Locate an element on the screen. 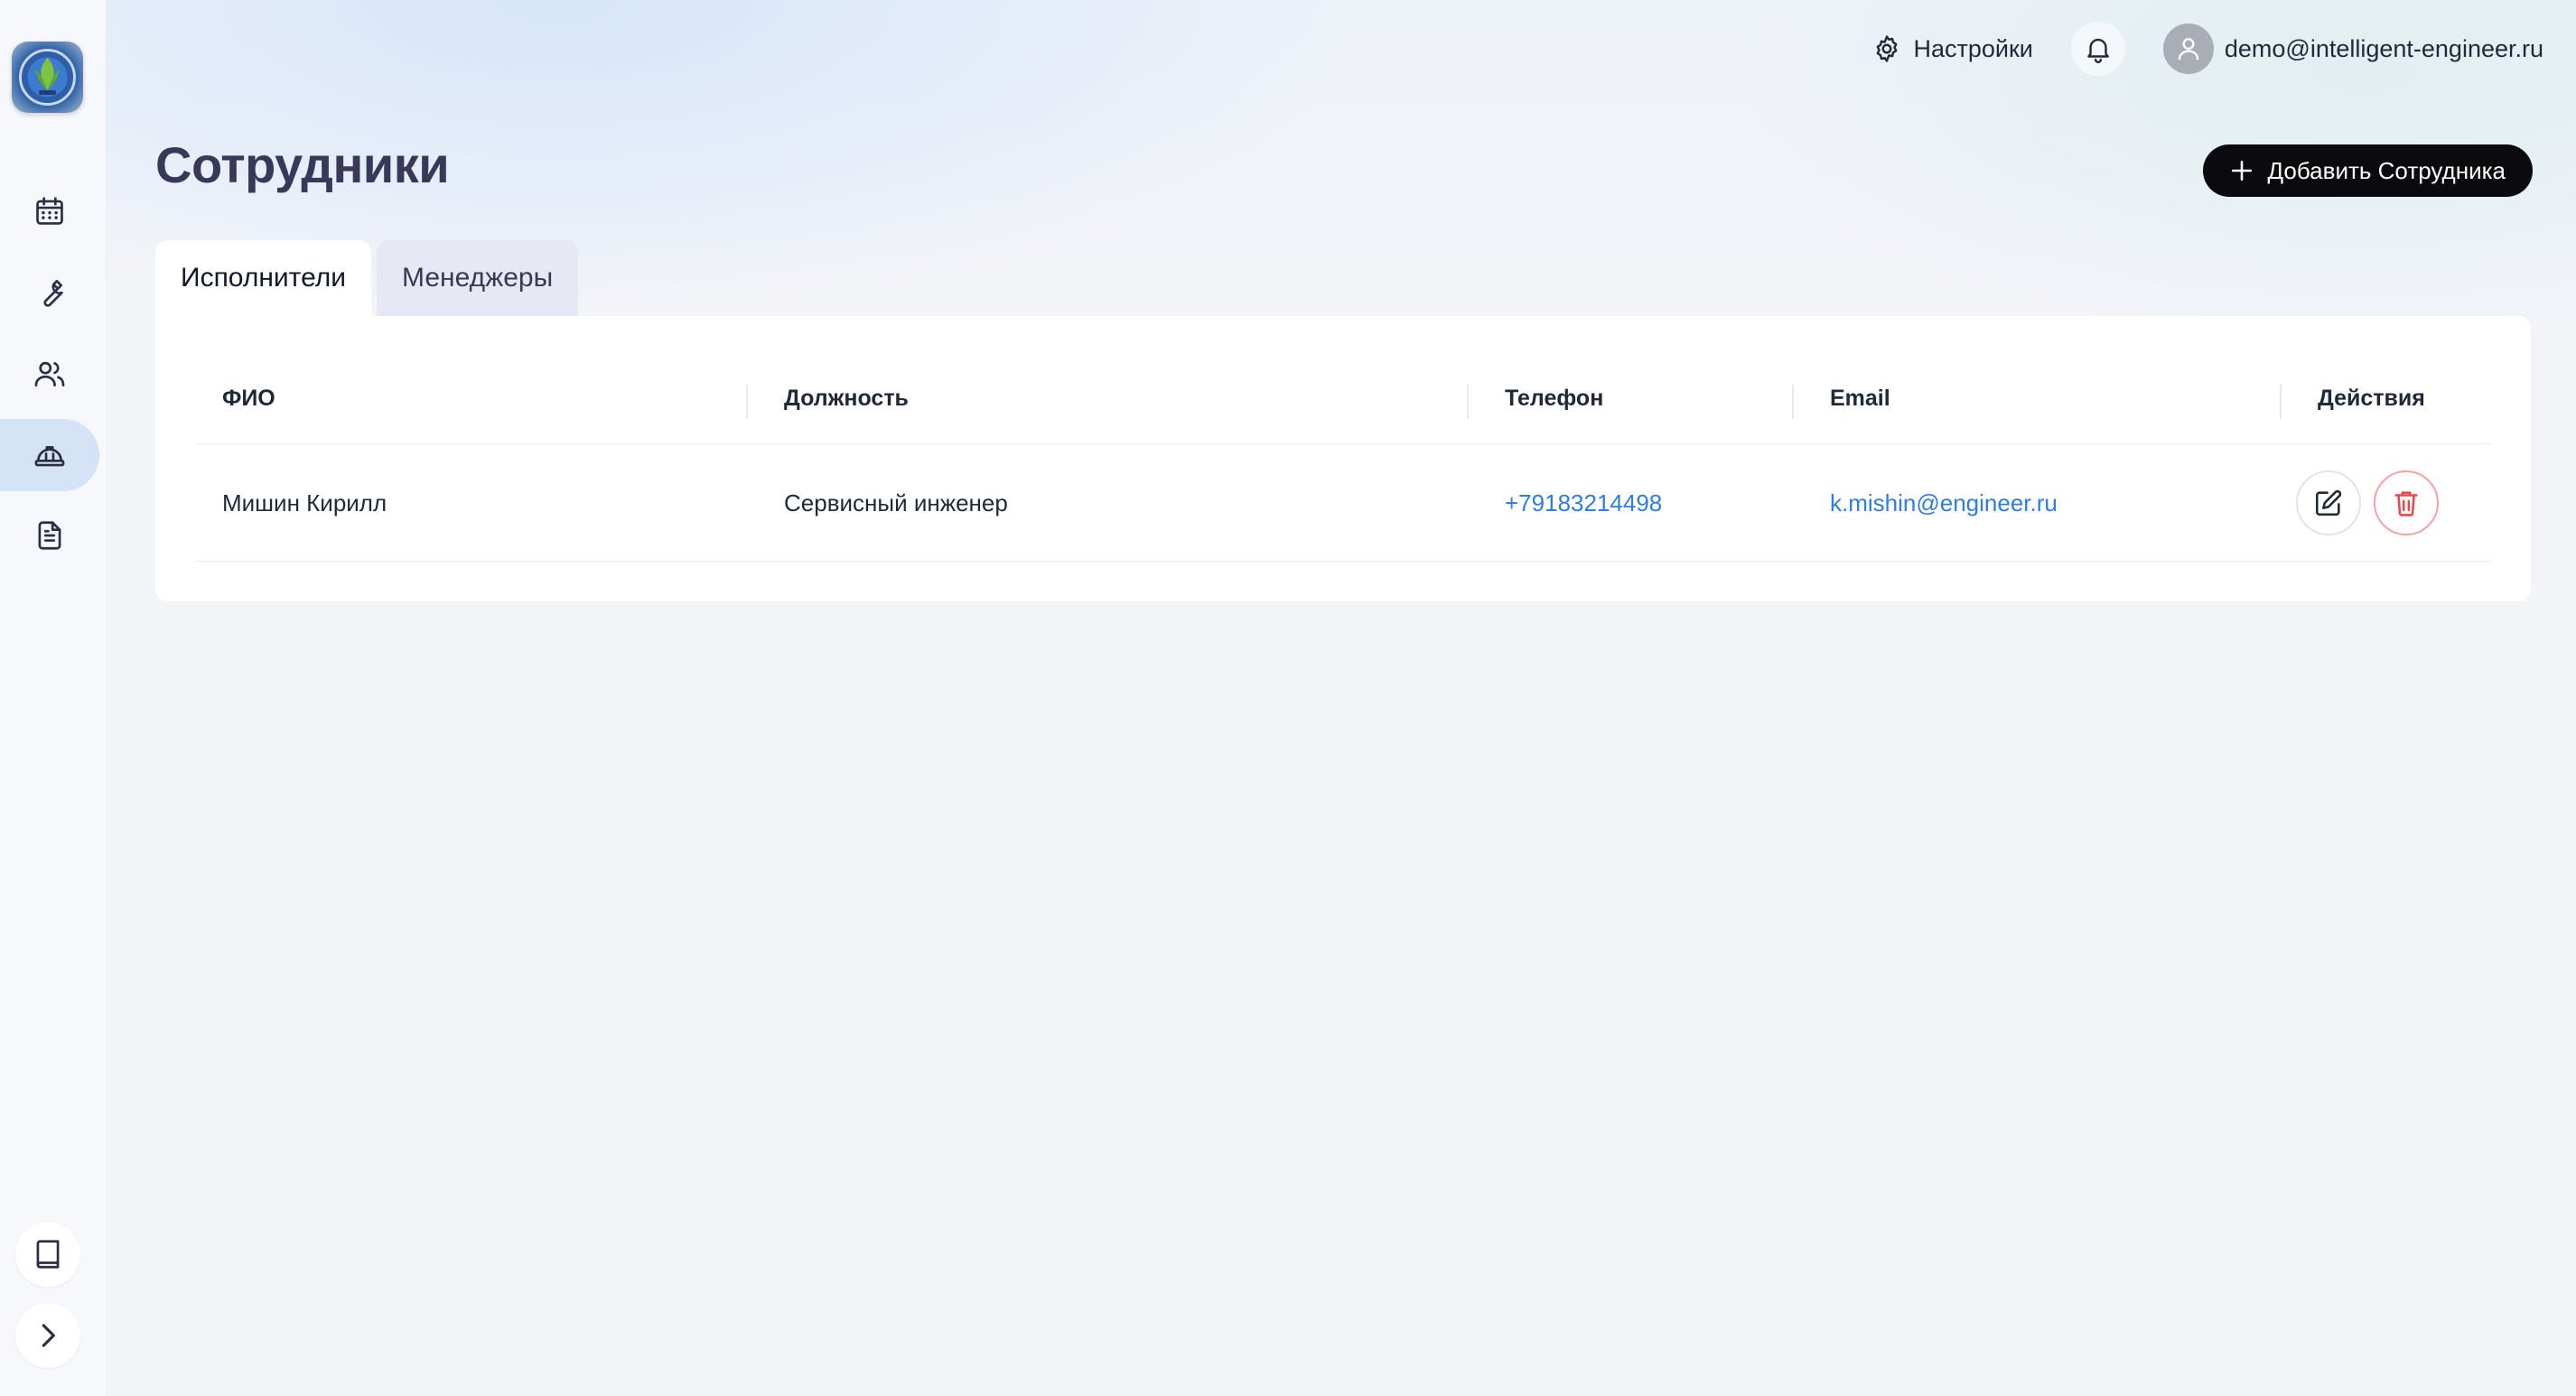 The width and height of the screenshot is (2576, 1396). document-icon is located at coordinates (49, 535).